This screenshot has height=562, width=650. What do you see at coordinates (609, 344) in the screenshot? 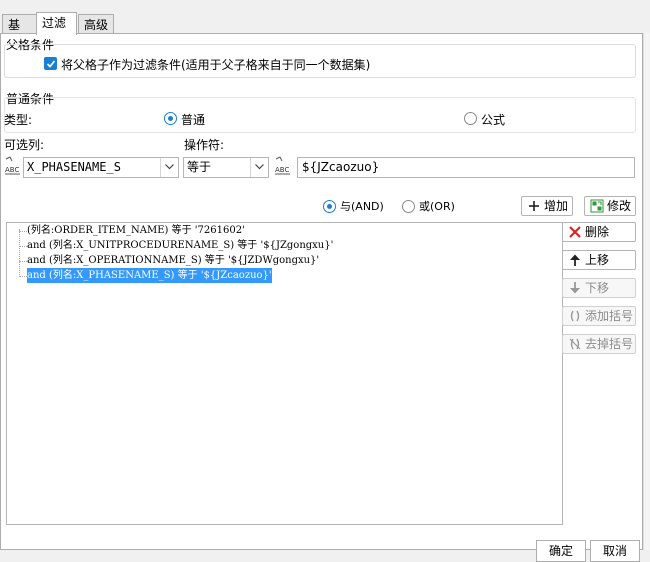
I see `remove-bracket-label: 去掉括号` at bounding box center [609, 344].